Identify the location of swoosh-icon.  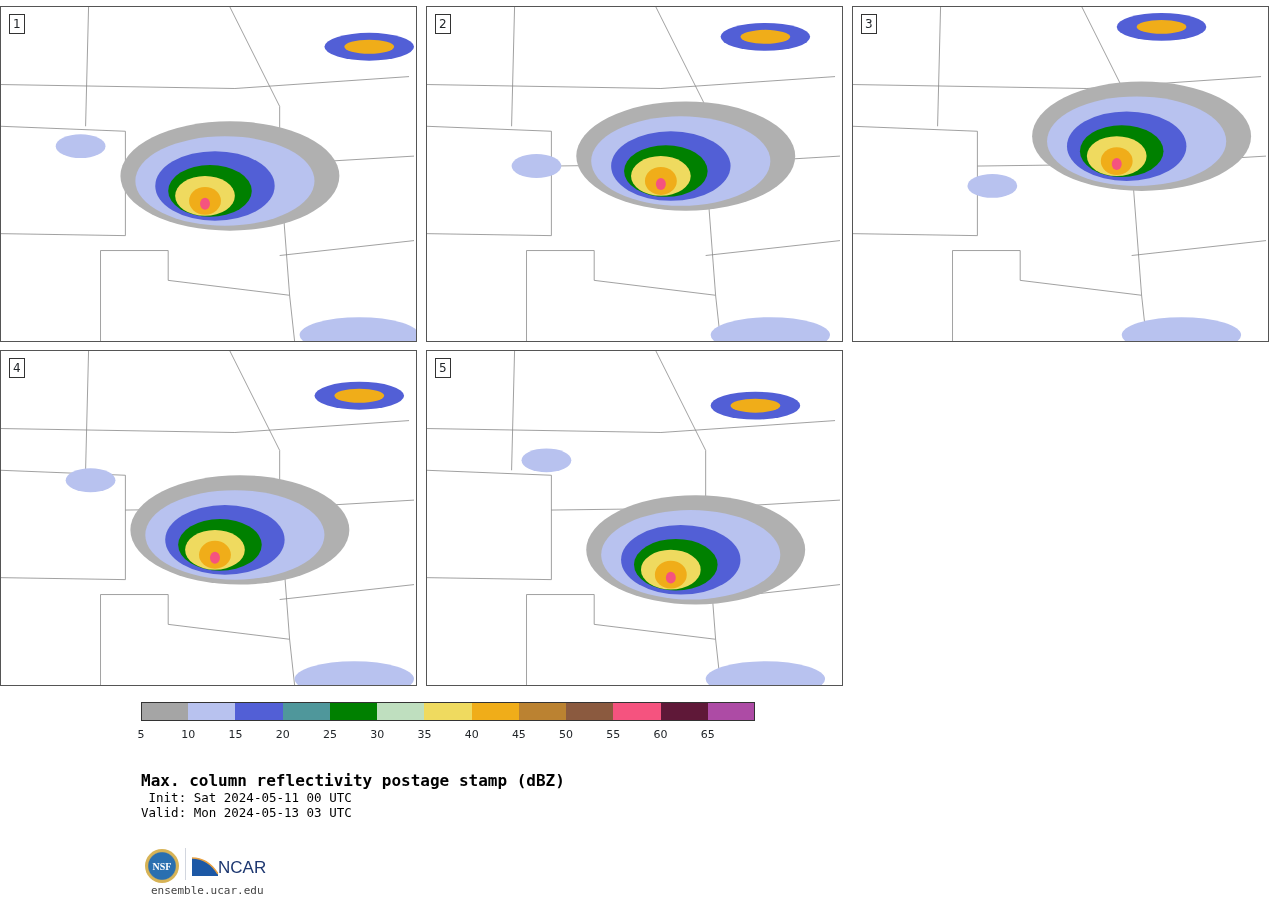
(205, 866).